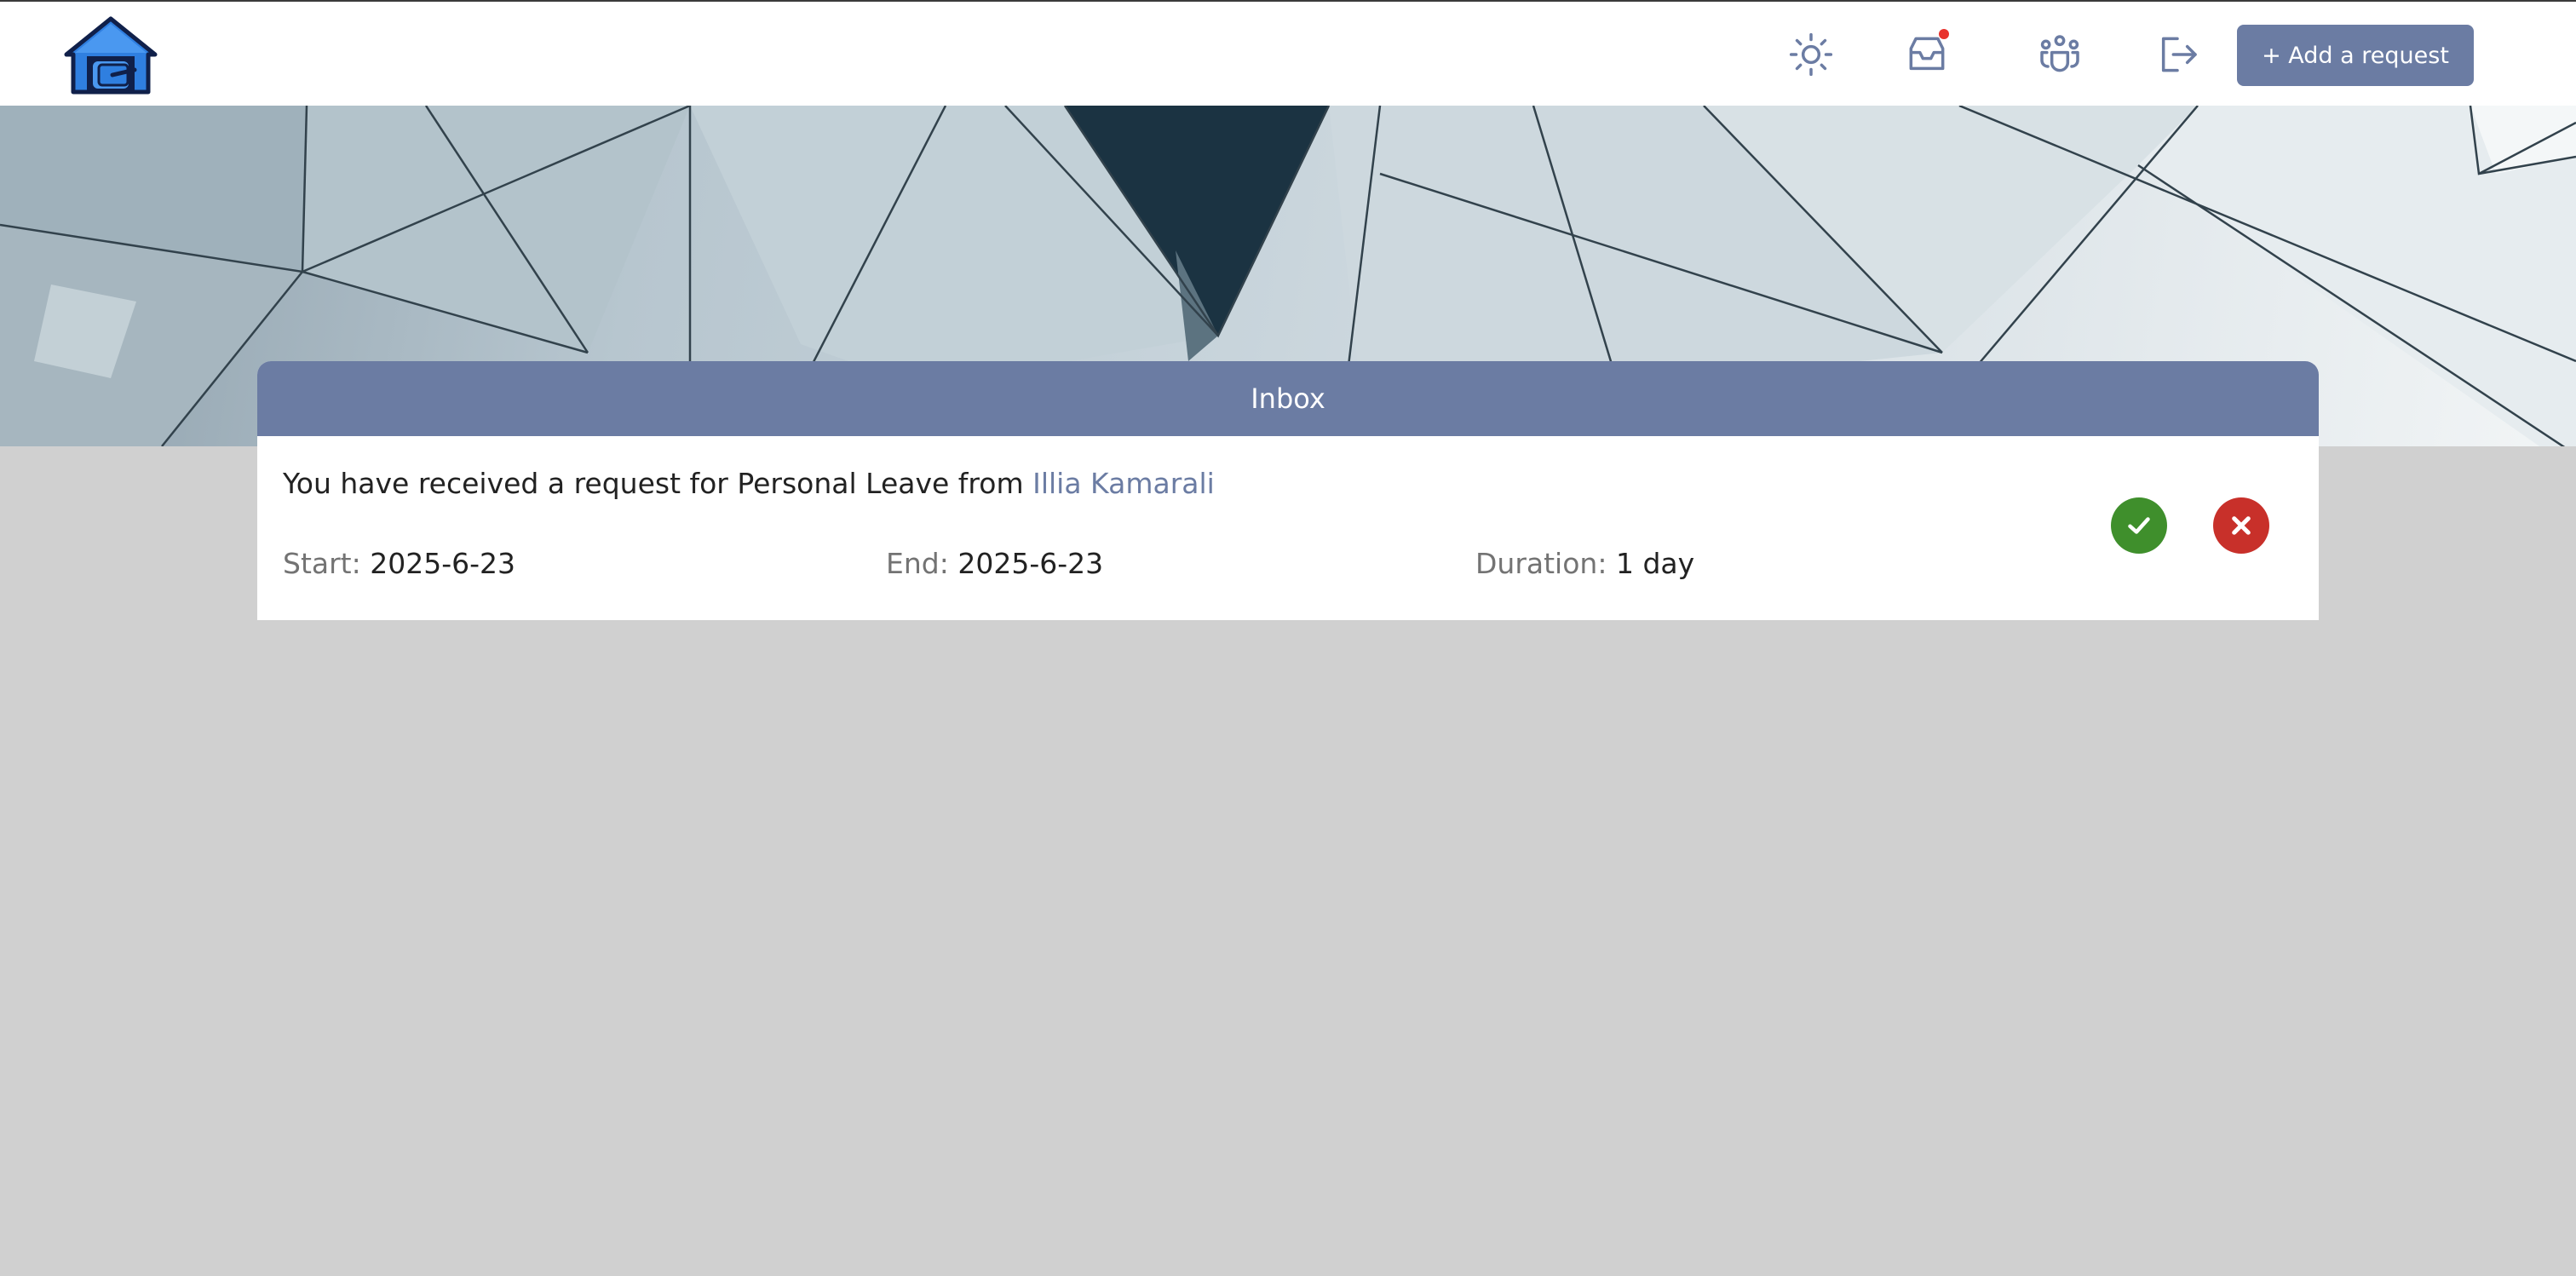  I want to click on logout-icon, so click(2178, 54).